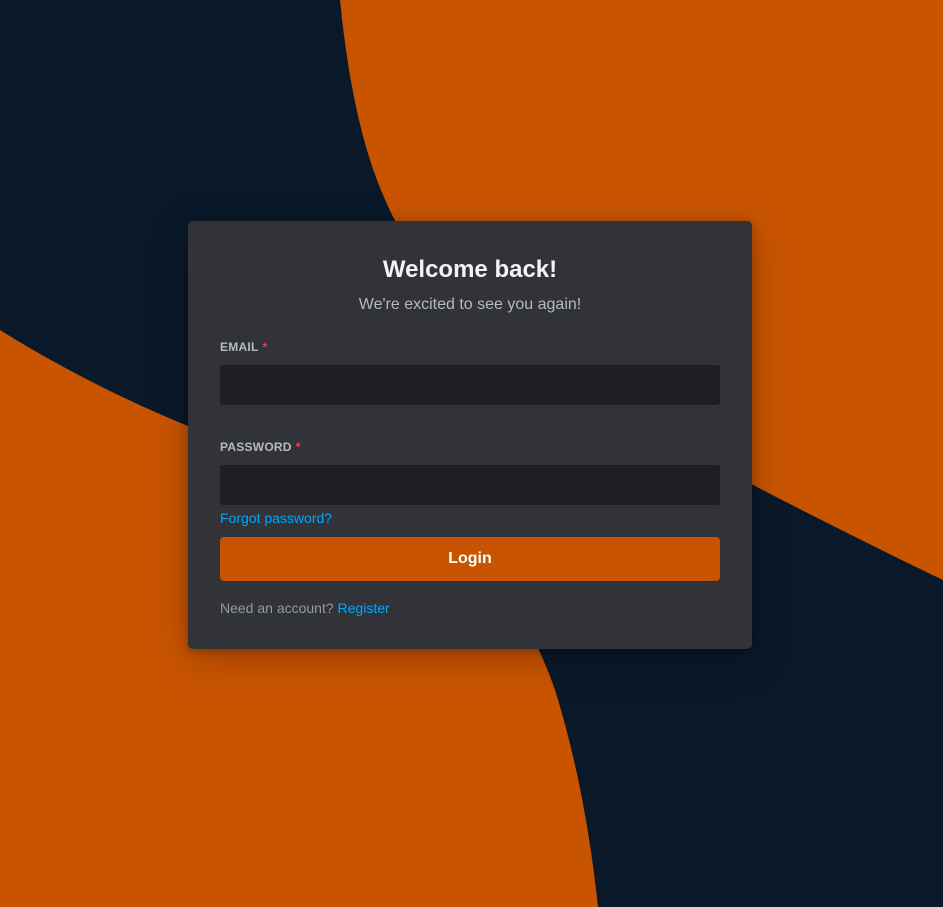 The height and width of the screenshot is (907, 943). What do you see at coordinates (276, 518) in the screenshot?
I see `forgot-password-link: Forgot password?` at bounding box center [276, 518].